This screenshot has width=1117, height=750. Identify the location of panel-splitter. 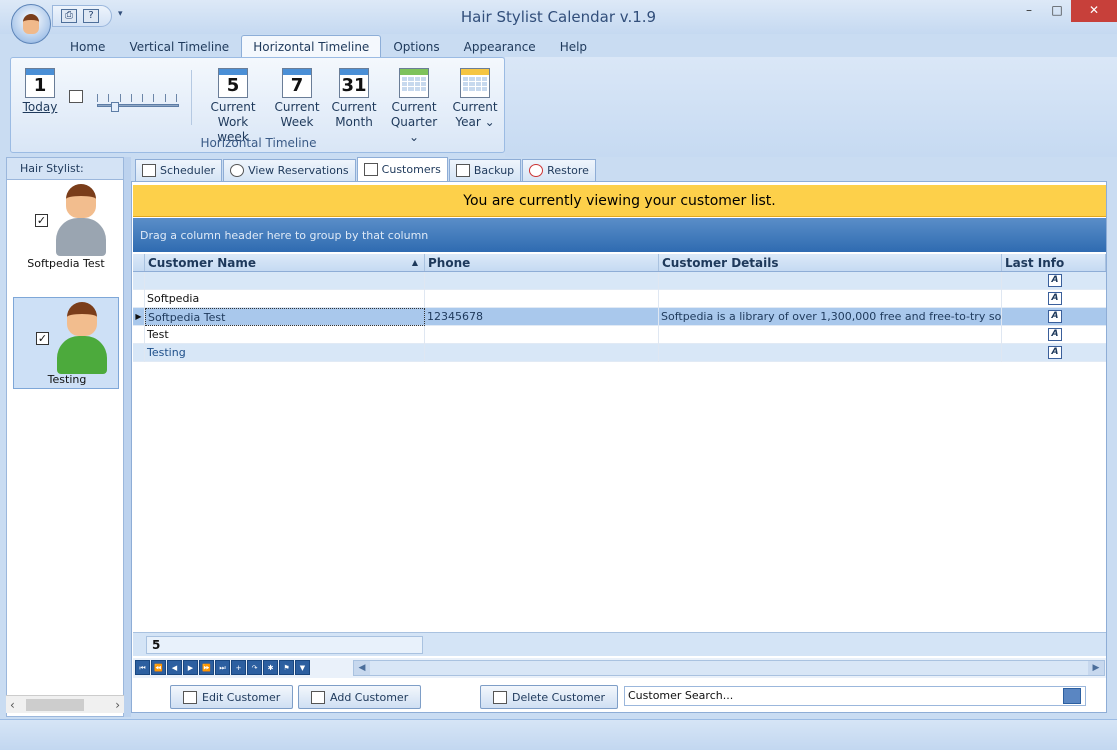
(127, 437).